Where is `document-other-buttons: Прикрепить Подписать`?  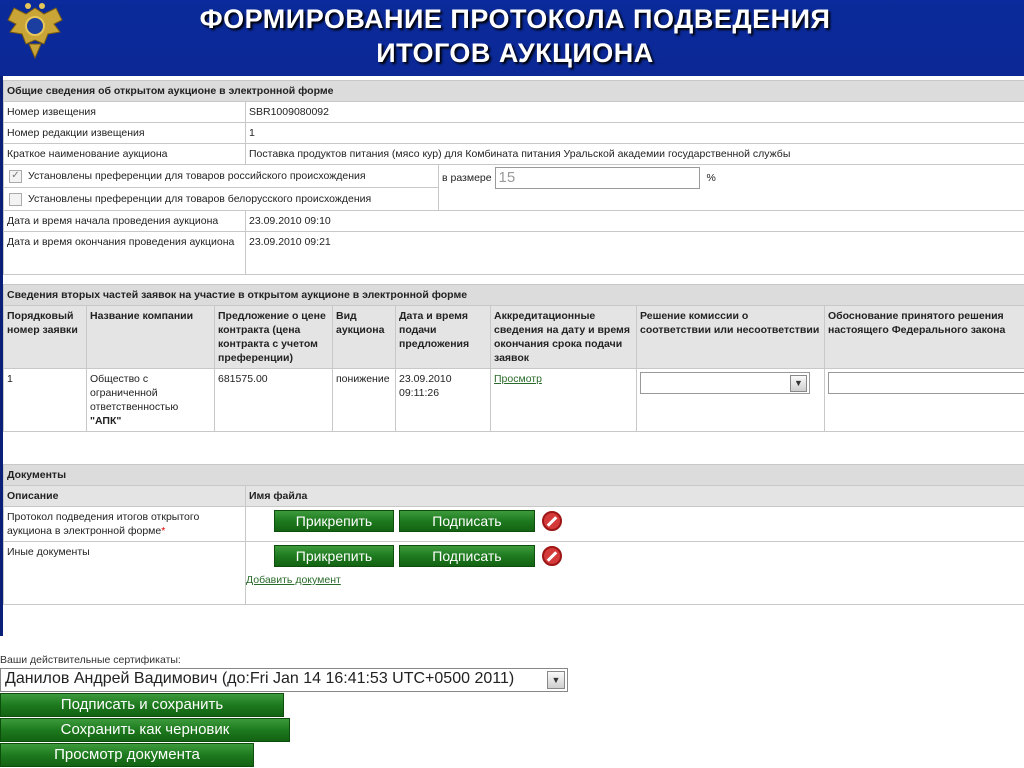 document-other-buttons: Прикрепить Подписать is located at coordinates (635, 556).